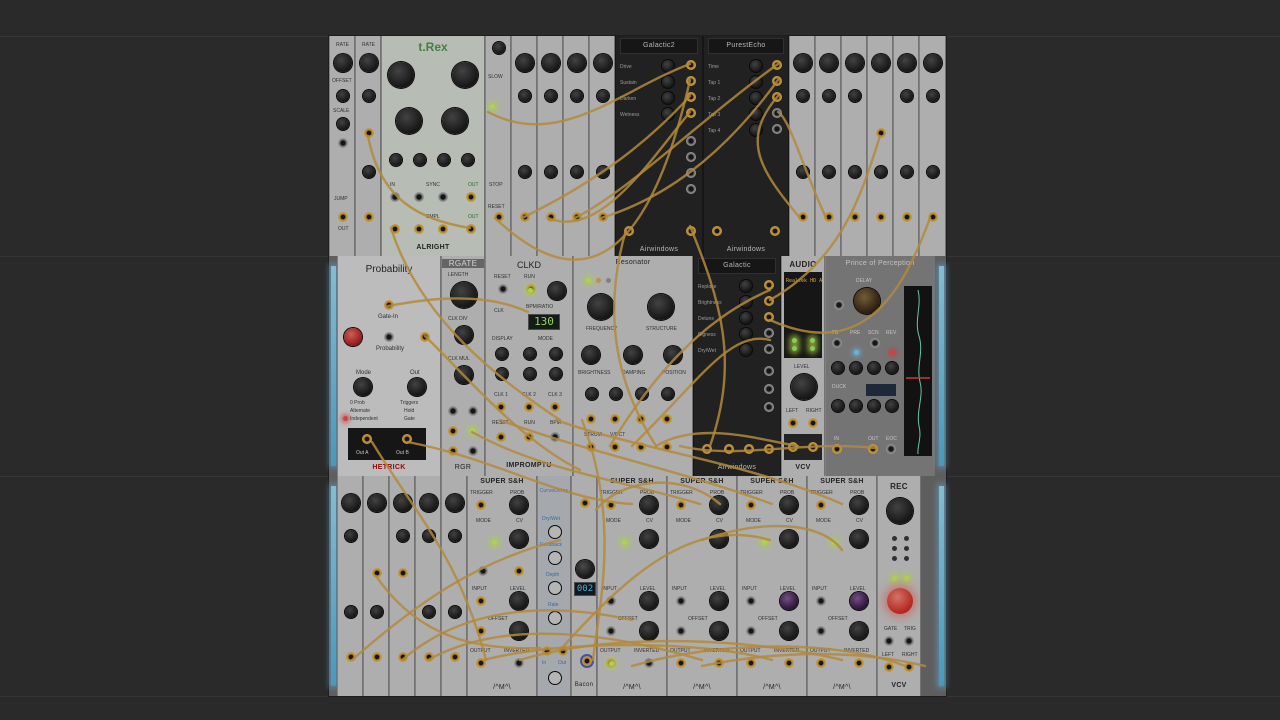  I want to click on preset-selector: PurestEcho, so click(746, 46).